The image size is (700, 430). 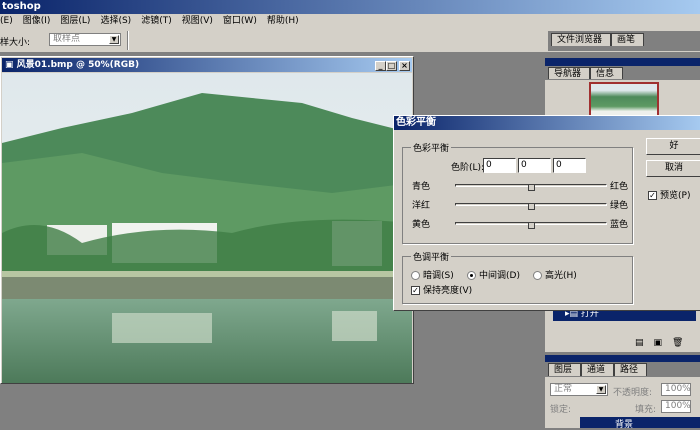 I want to click on fill-input: 100%, so click(x=676, y=406).